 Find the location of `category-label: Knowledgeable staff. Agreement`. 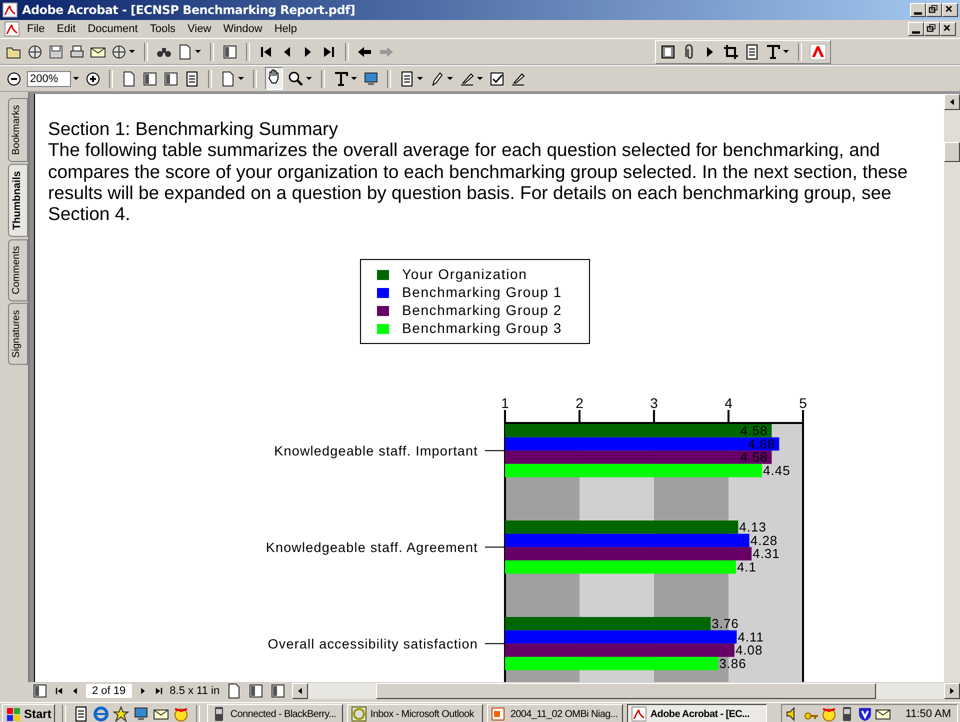

category-label: Knowledgeable staff. Agreement is located at coordinates (372, 548).